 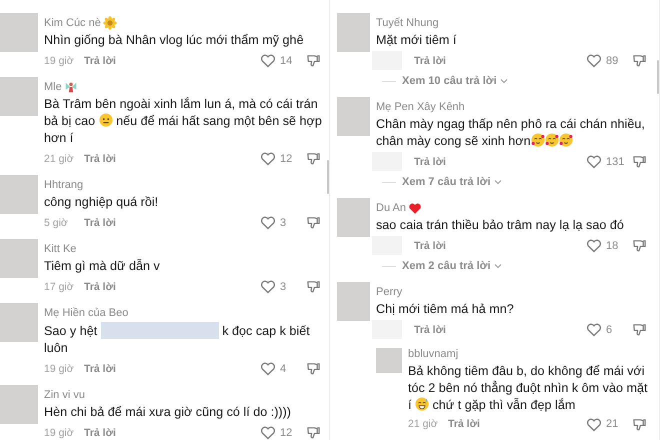 What do you see at coordinates (283, 368) in the screenshot?
I see `like-count: 4` at bounding box center [283, 368].